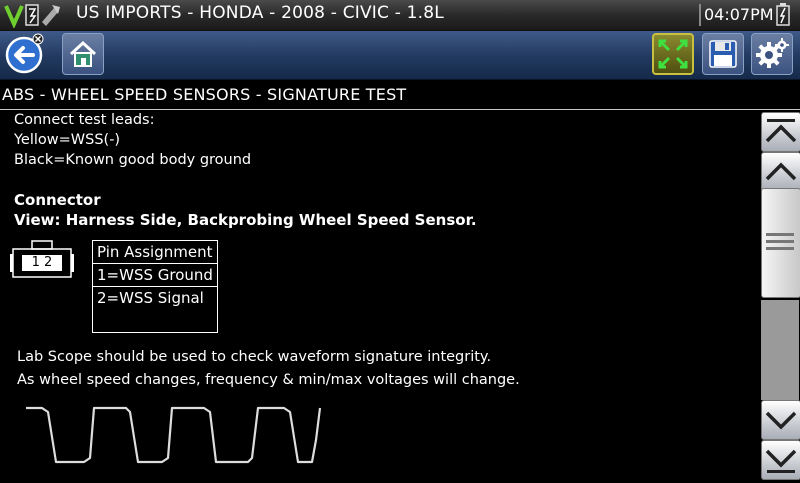 The width and height of the screenshot is (800, 483). What do you see at coordinates (133, 160) in the screenshot?
I see `lead-black-text: Black=Known good body ground` at bounding box center [133, 160].